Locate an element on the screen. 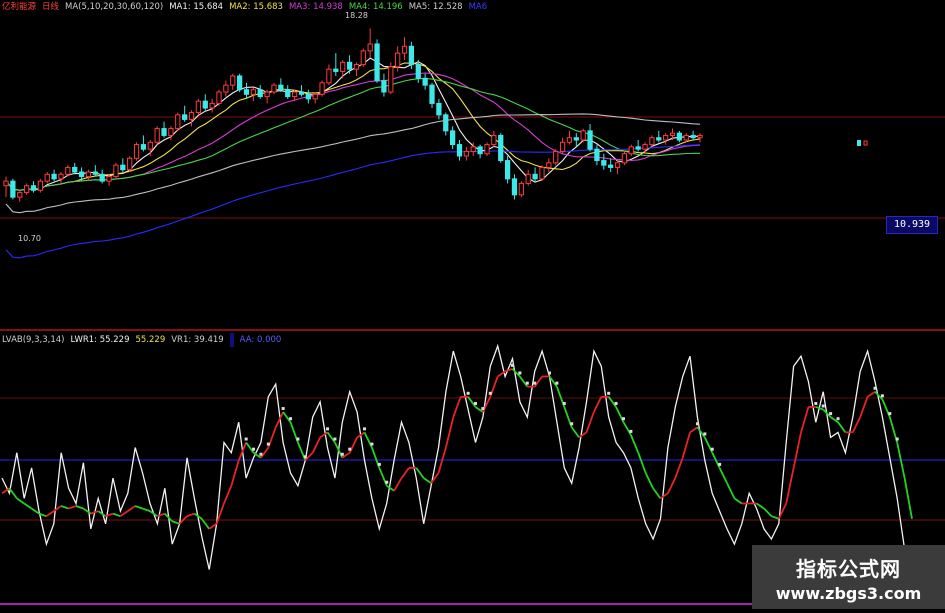  ma-line-ma30 is located at coordinates (352, 134).